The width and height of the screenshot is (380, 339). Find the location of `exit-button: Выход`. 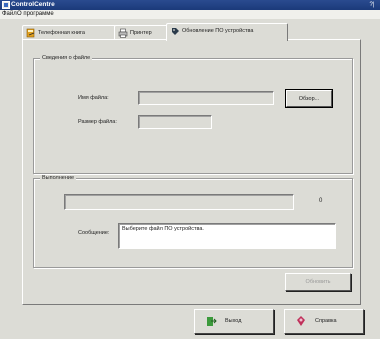

exit-button: Выход is located at coordinates (234, 321).